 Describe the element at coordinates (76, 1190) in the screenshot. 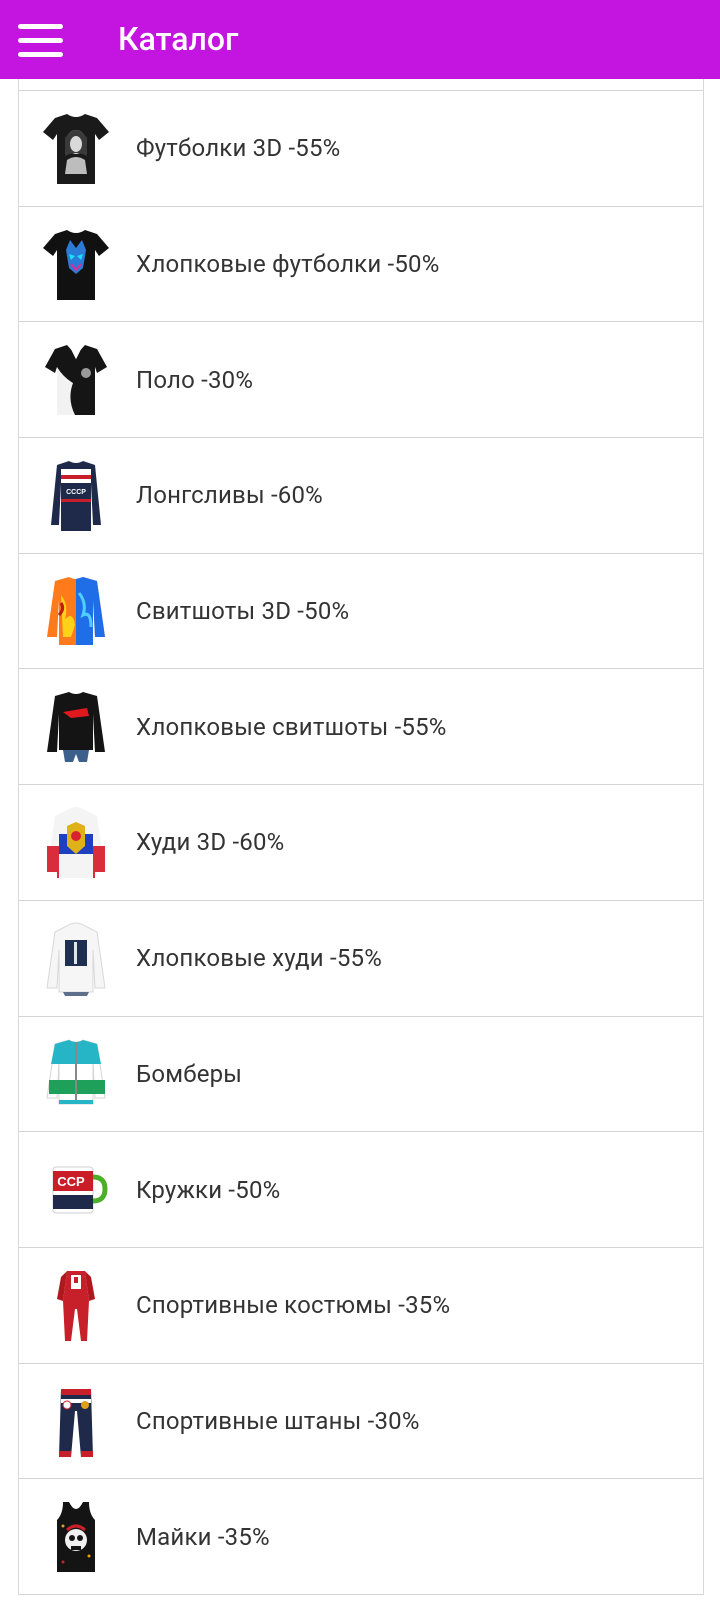

I see `mug-thumbnail: CCP` at that location.